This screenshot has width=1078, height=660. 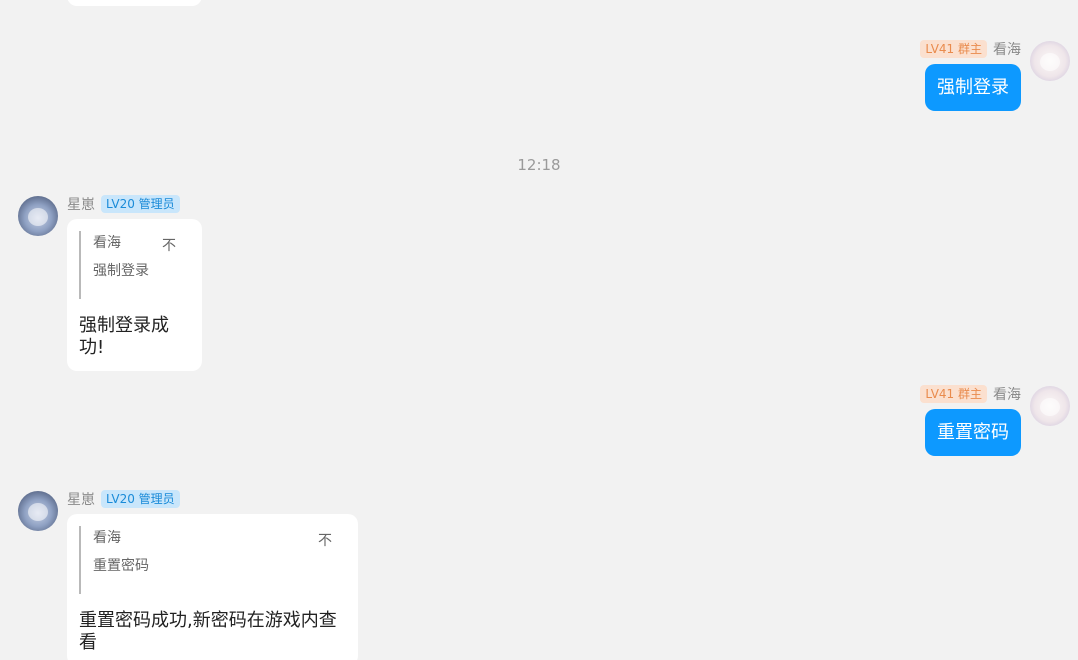 I want to click on quote-text: 重置密码, so click(x=121, y=566).